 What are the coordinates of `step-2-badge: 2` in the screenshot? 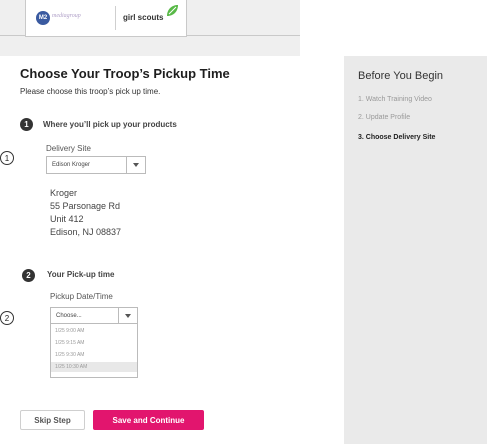 It's located at (28, 275).